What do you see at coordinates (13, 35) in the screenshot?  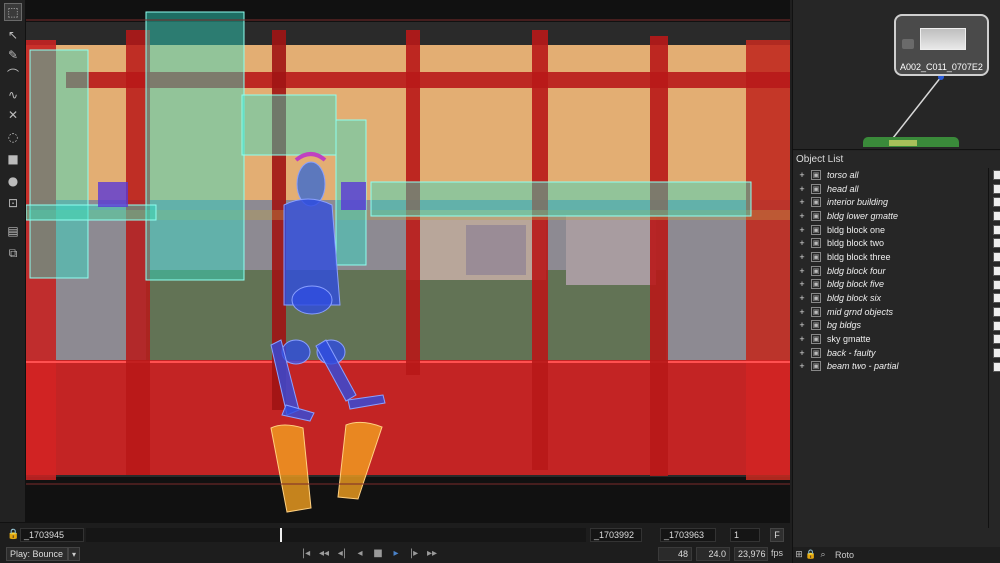 I see `arrow-icon: ↖` at bounding box center [13, 35].